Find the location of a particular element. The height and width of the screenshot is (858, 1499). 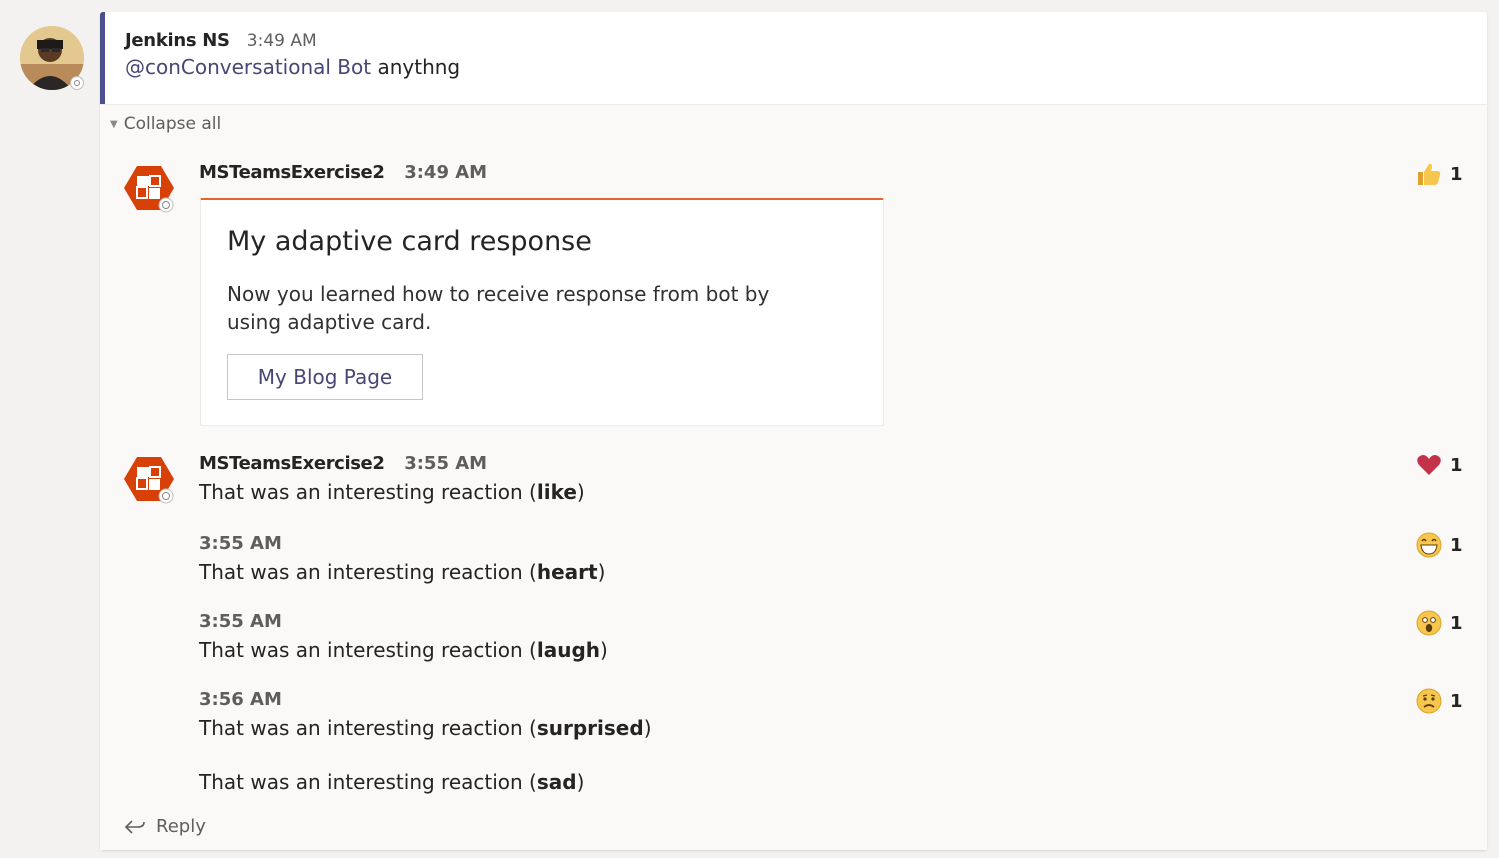

bot-mention: @conConversational Bot is located at coordinates (248, 67).